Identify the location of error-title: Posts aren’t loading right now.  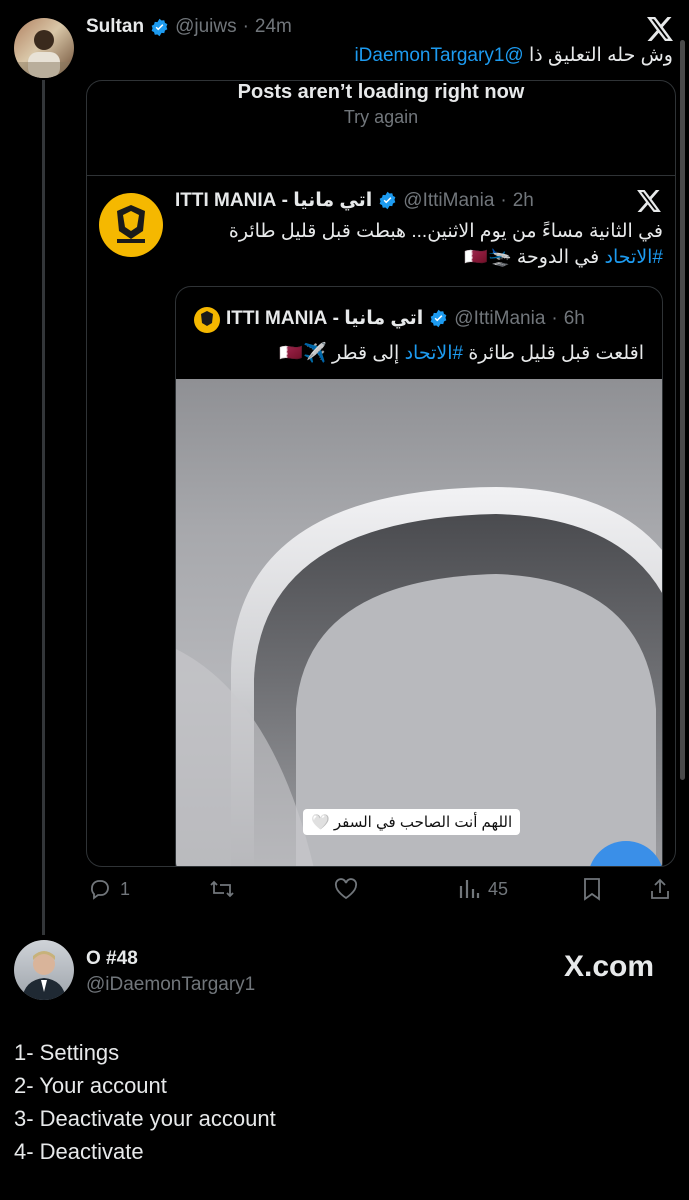
(381, 92).